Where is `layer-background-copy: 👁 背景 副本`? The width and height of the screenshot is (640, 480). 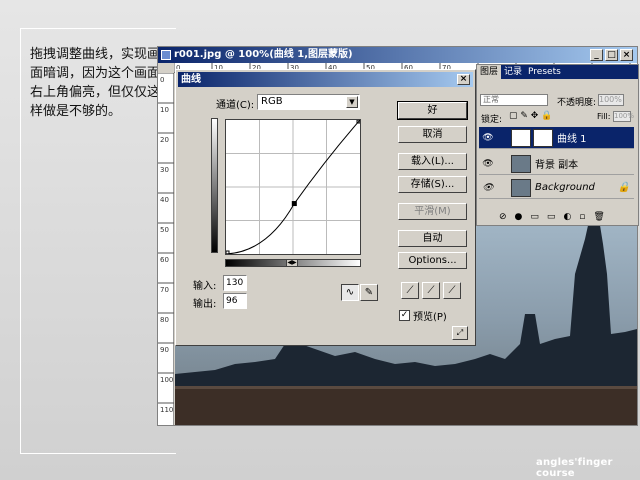 layer-background-copy: 👁 背景 副本 is located at coordinates (556, 164).